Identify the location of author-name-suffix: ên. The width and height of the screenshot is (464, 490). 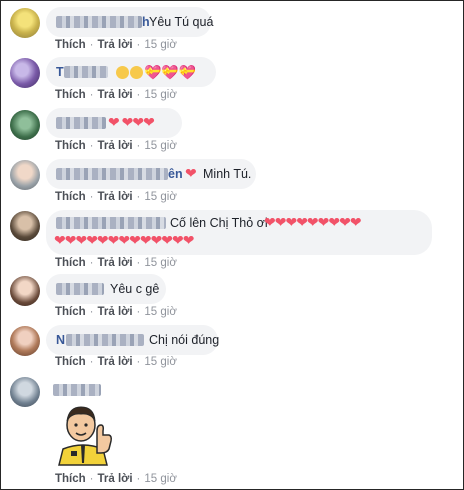
(175, 174).